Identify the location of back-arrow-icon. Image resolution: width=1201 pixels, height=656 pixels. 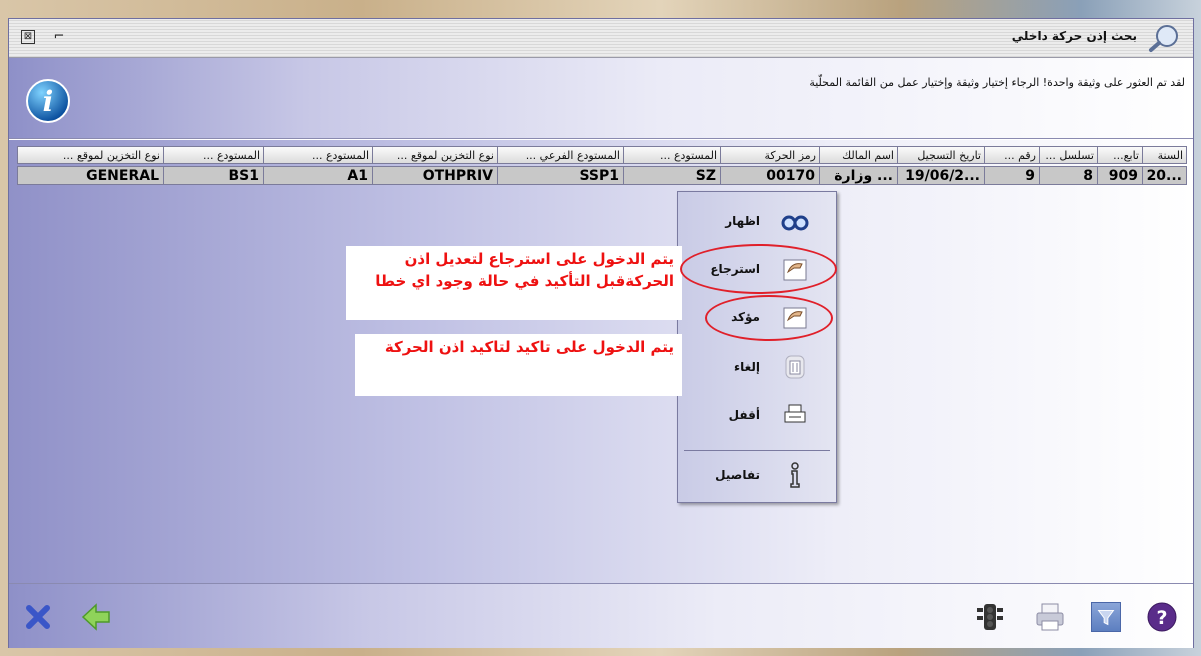
(96, 617).